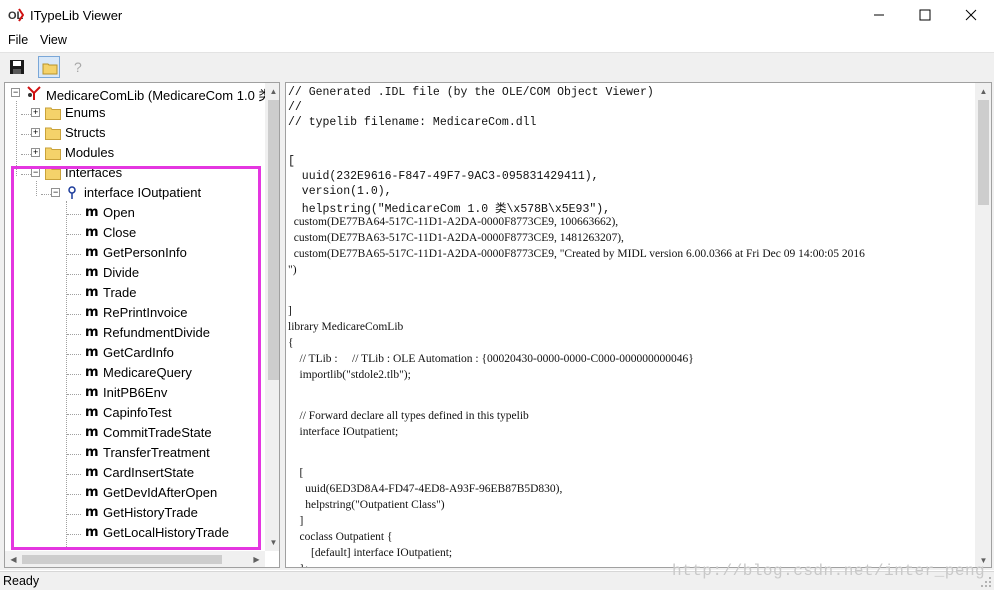 This screenshot has width=994, height=590. What do you see at coordinates (120, 232) in the screenshot?
I see `tree-method-label: Close` at bounding box center [120, 232].